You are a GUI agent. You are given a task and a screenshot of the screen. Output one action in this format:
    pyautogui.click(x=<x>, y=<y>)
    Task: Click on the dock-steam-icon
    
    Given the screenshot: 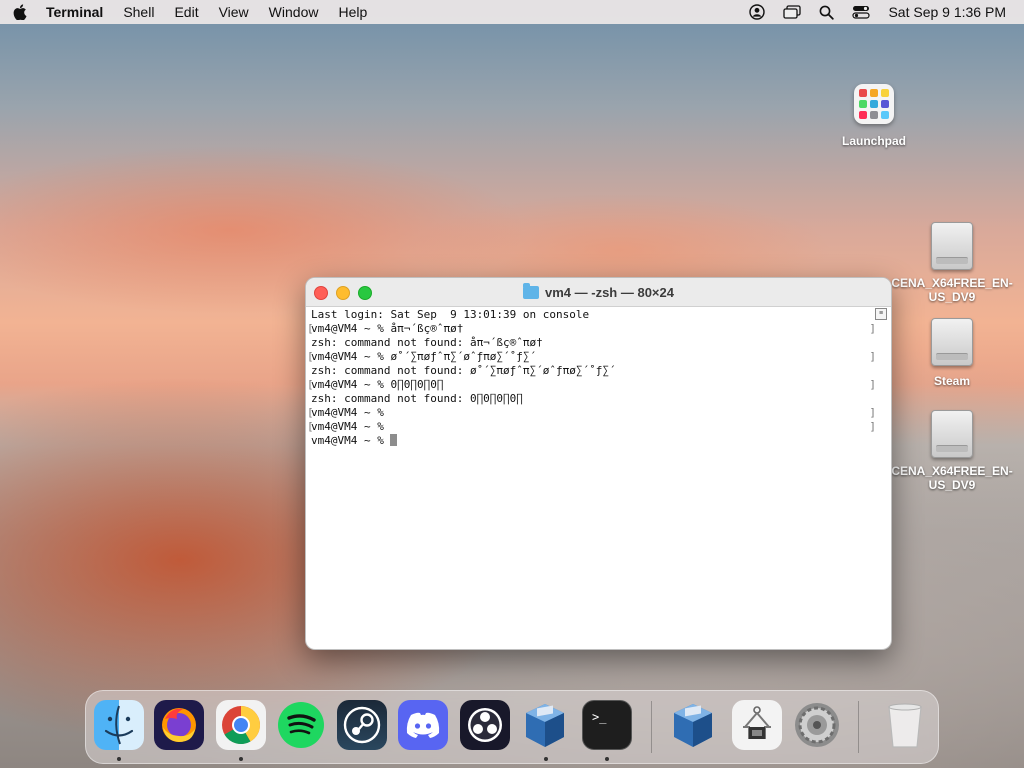 What is the action you would take?
    pyautogui.click(x=362, y=725)
    